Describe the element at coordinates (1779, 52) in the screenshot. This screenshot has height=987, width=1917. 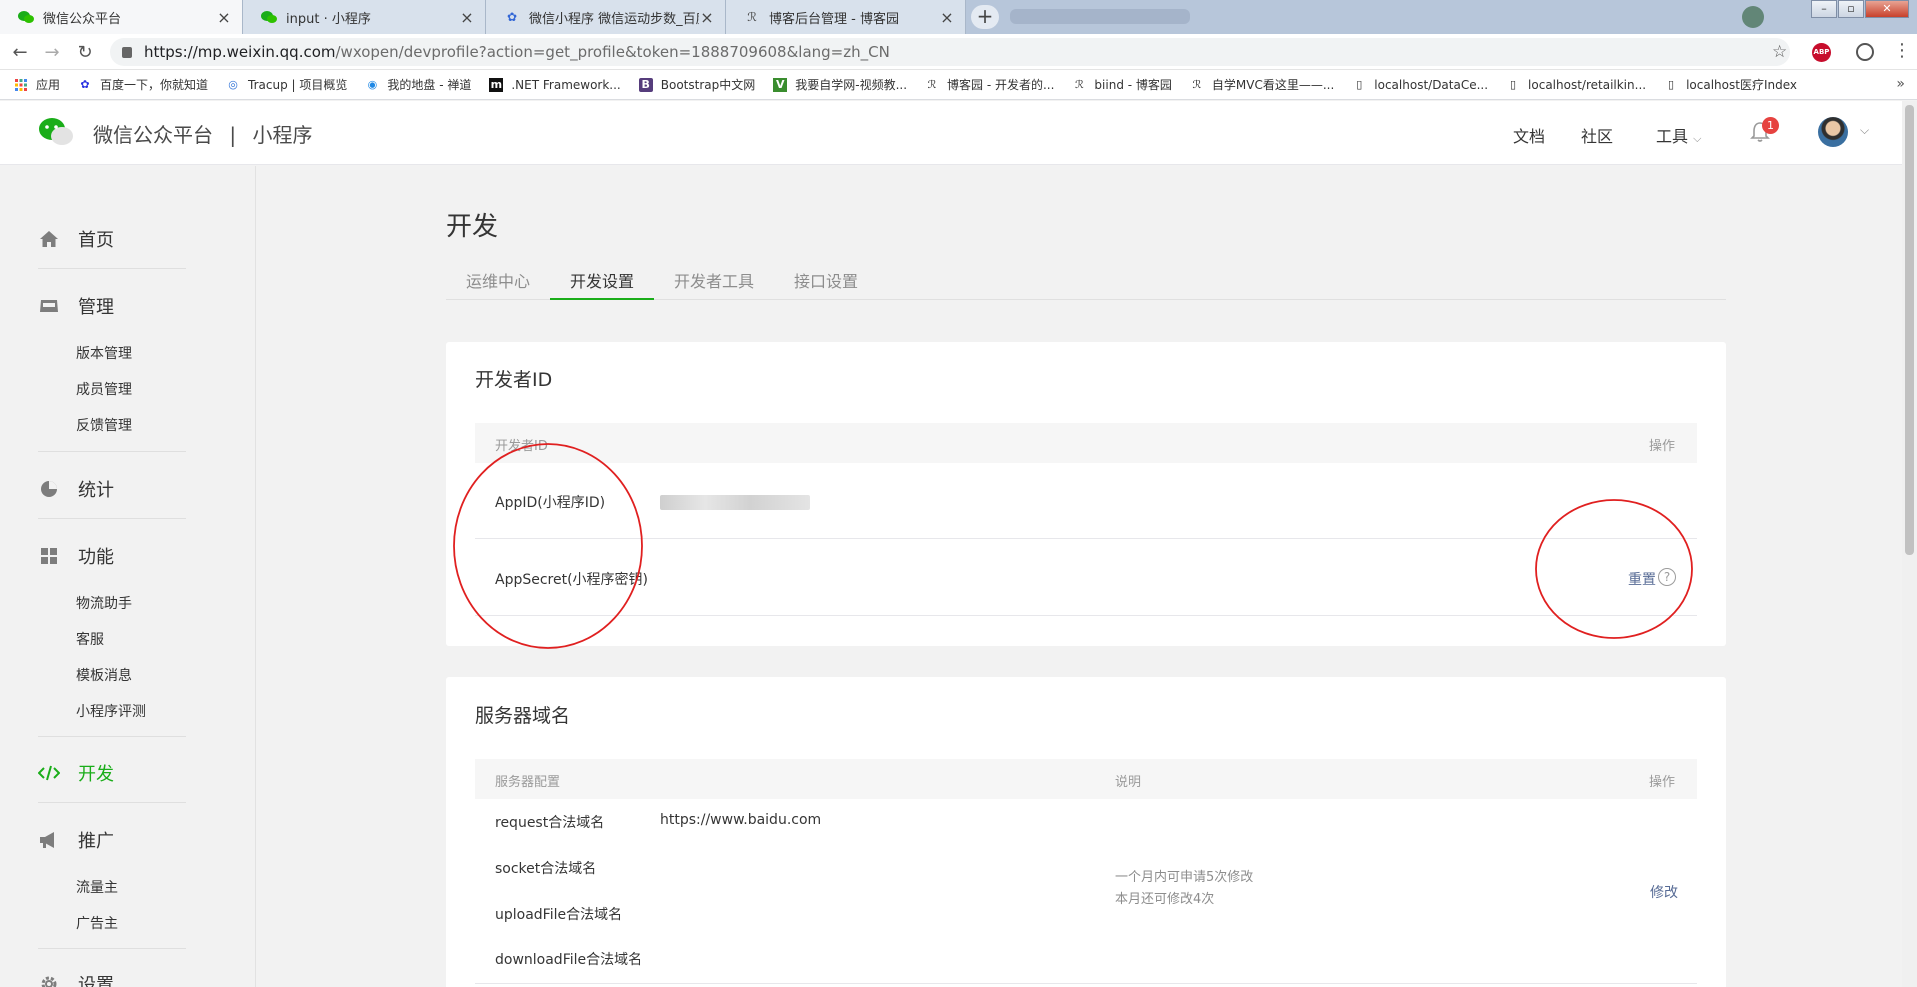
I see `bookmark-star-icon: ☆` at that location.